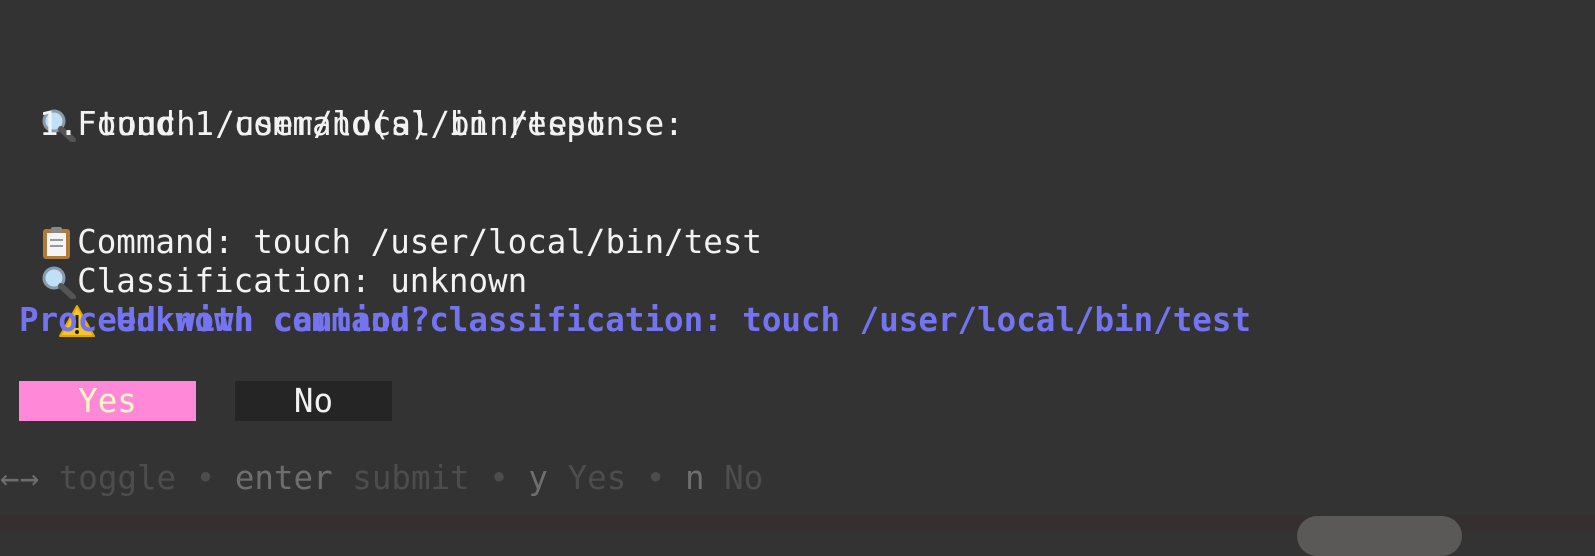  What do you see at coordinates (382, 478) in the screenshot?
I see `help-bar: ←→ toggle • enter submit • y Yes • n No` at bounding box center [382, 478].